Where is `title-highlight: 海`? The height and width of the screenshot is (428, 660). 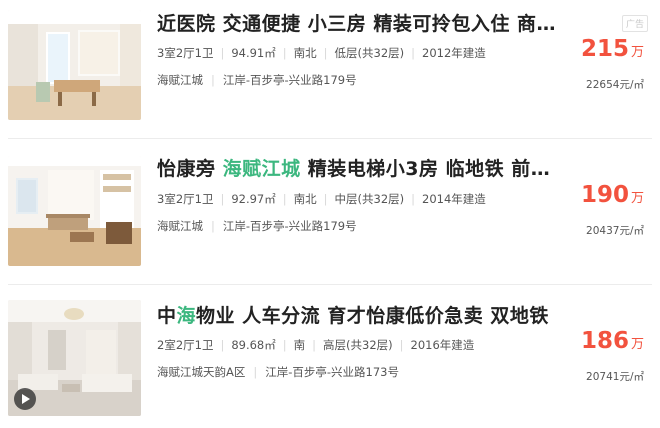 title-highlight: 海 is located at coordinates (186, 316).